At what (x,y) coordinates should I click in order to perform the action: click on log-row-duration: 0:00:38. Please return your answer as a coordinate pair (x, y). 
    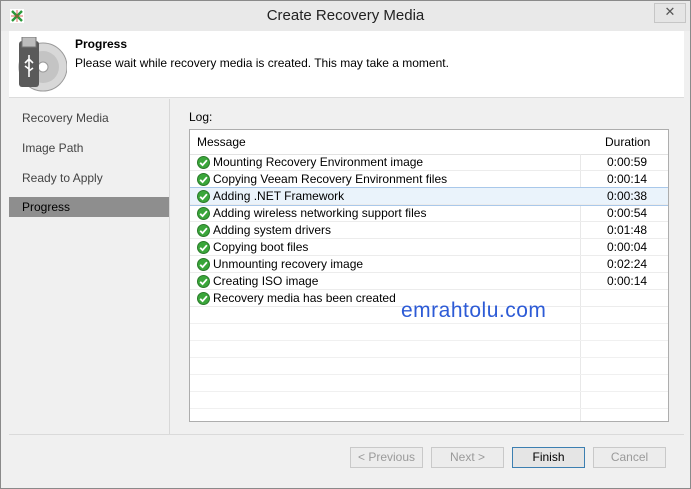
    Looking at the image, I should click on (627, 196).